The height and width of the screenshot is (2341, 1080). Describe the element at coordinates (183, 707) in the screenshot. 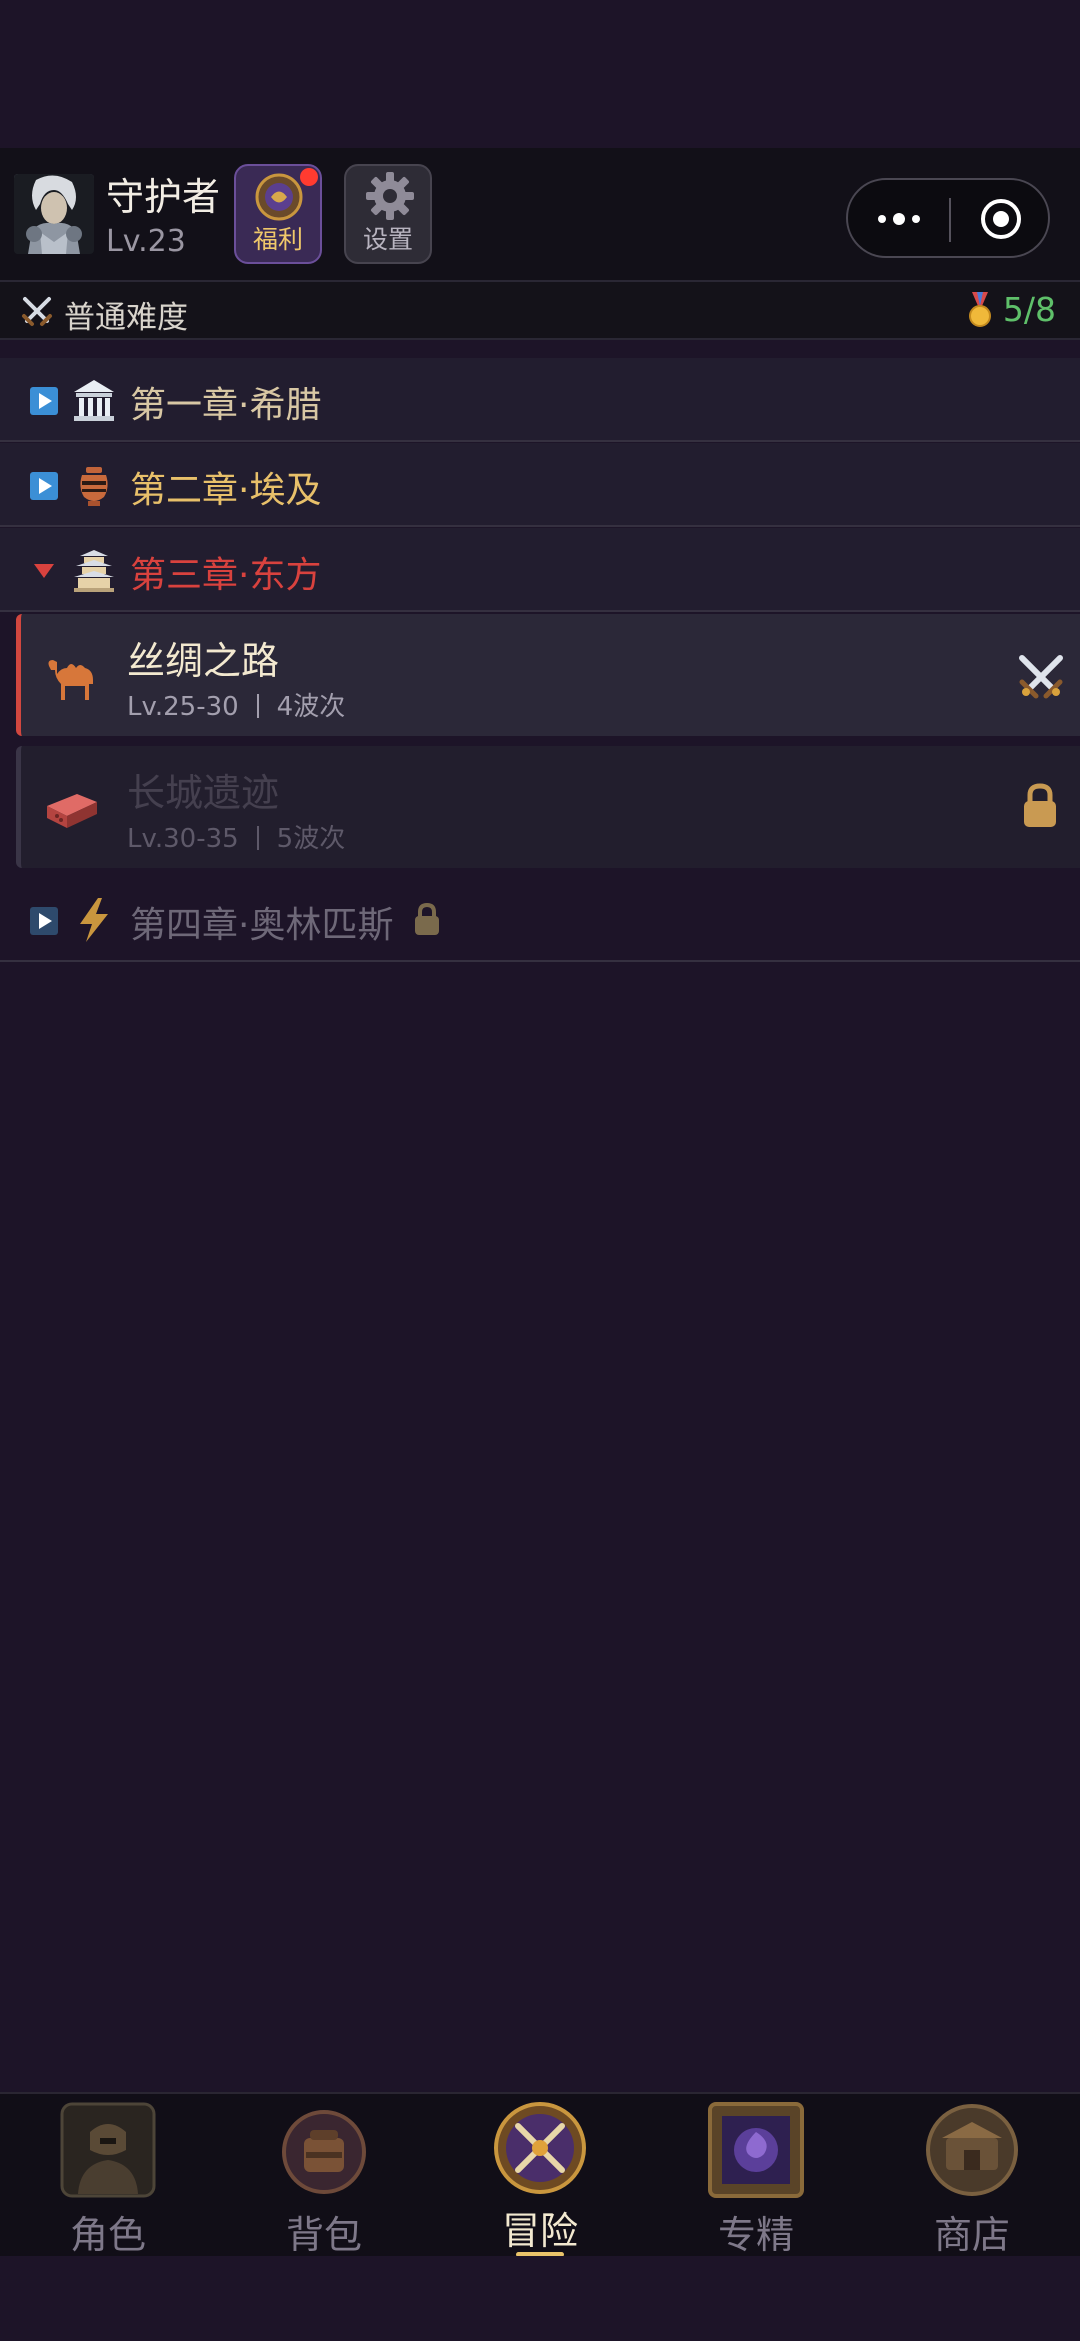

I see `stage-level-range: Lv.25-30` at that location.